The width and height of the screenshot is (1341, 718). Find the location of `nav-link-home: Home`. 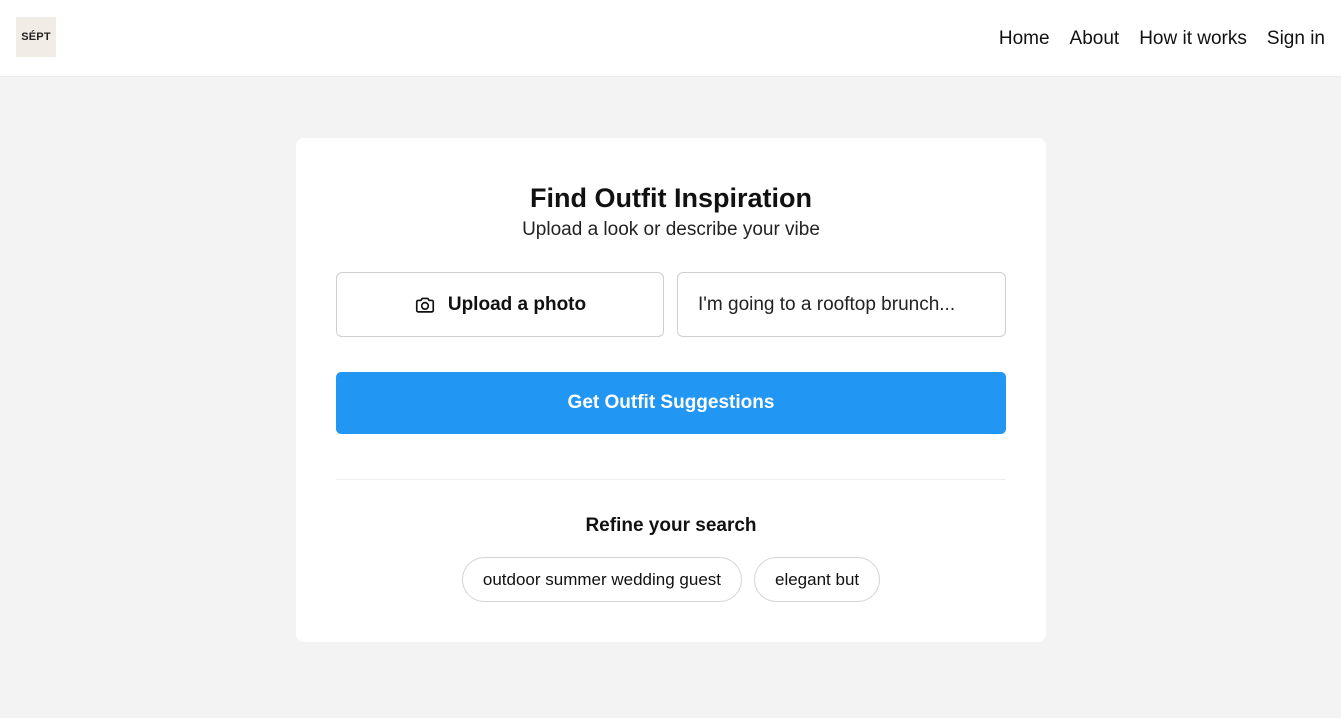

nav-link-home: Home is located at coordinates (1024, 39).